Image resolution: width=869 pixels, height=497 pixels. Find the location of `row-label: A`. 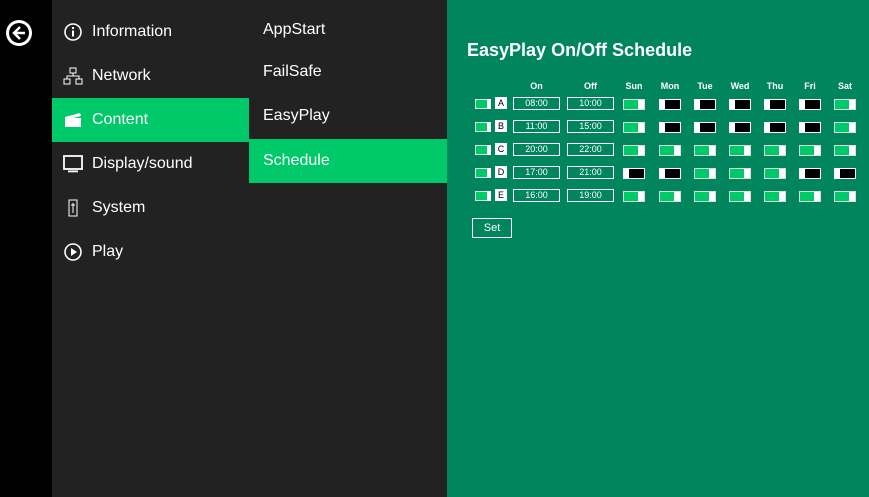

row-label: A is located at coordinates (501, 103).